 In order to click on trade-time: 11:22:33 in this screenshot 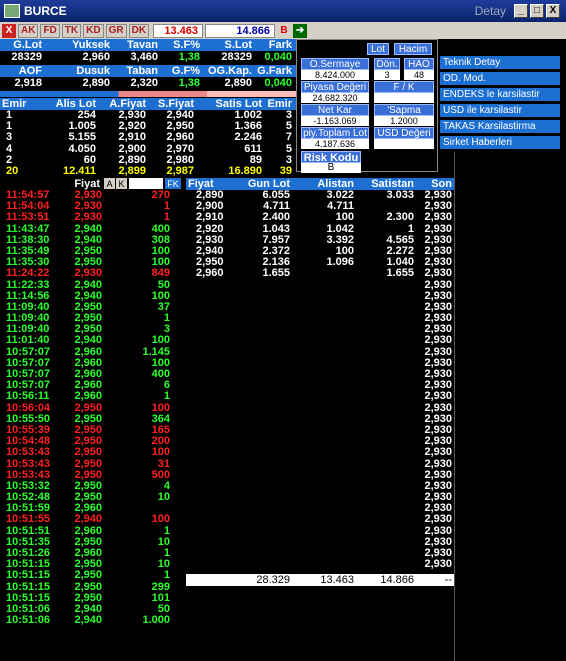, I will do `click(28, 284)`.